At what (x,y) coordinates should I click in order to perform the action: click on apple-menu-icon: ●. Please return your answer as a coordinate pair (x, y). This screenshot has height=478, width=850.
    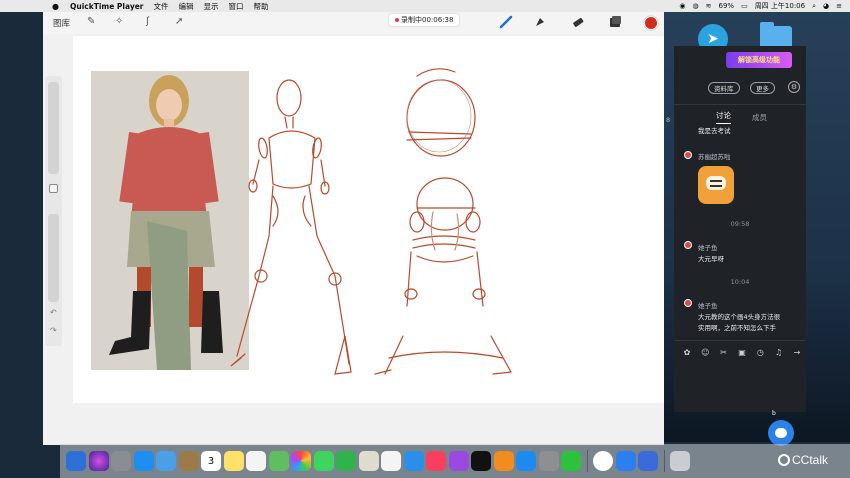
    Looking at the image, I should click on (57, 6).